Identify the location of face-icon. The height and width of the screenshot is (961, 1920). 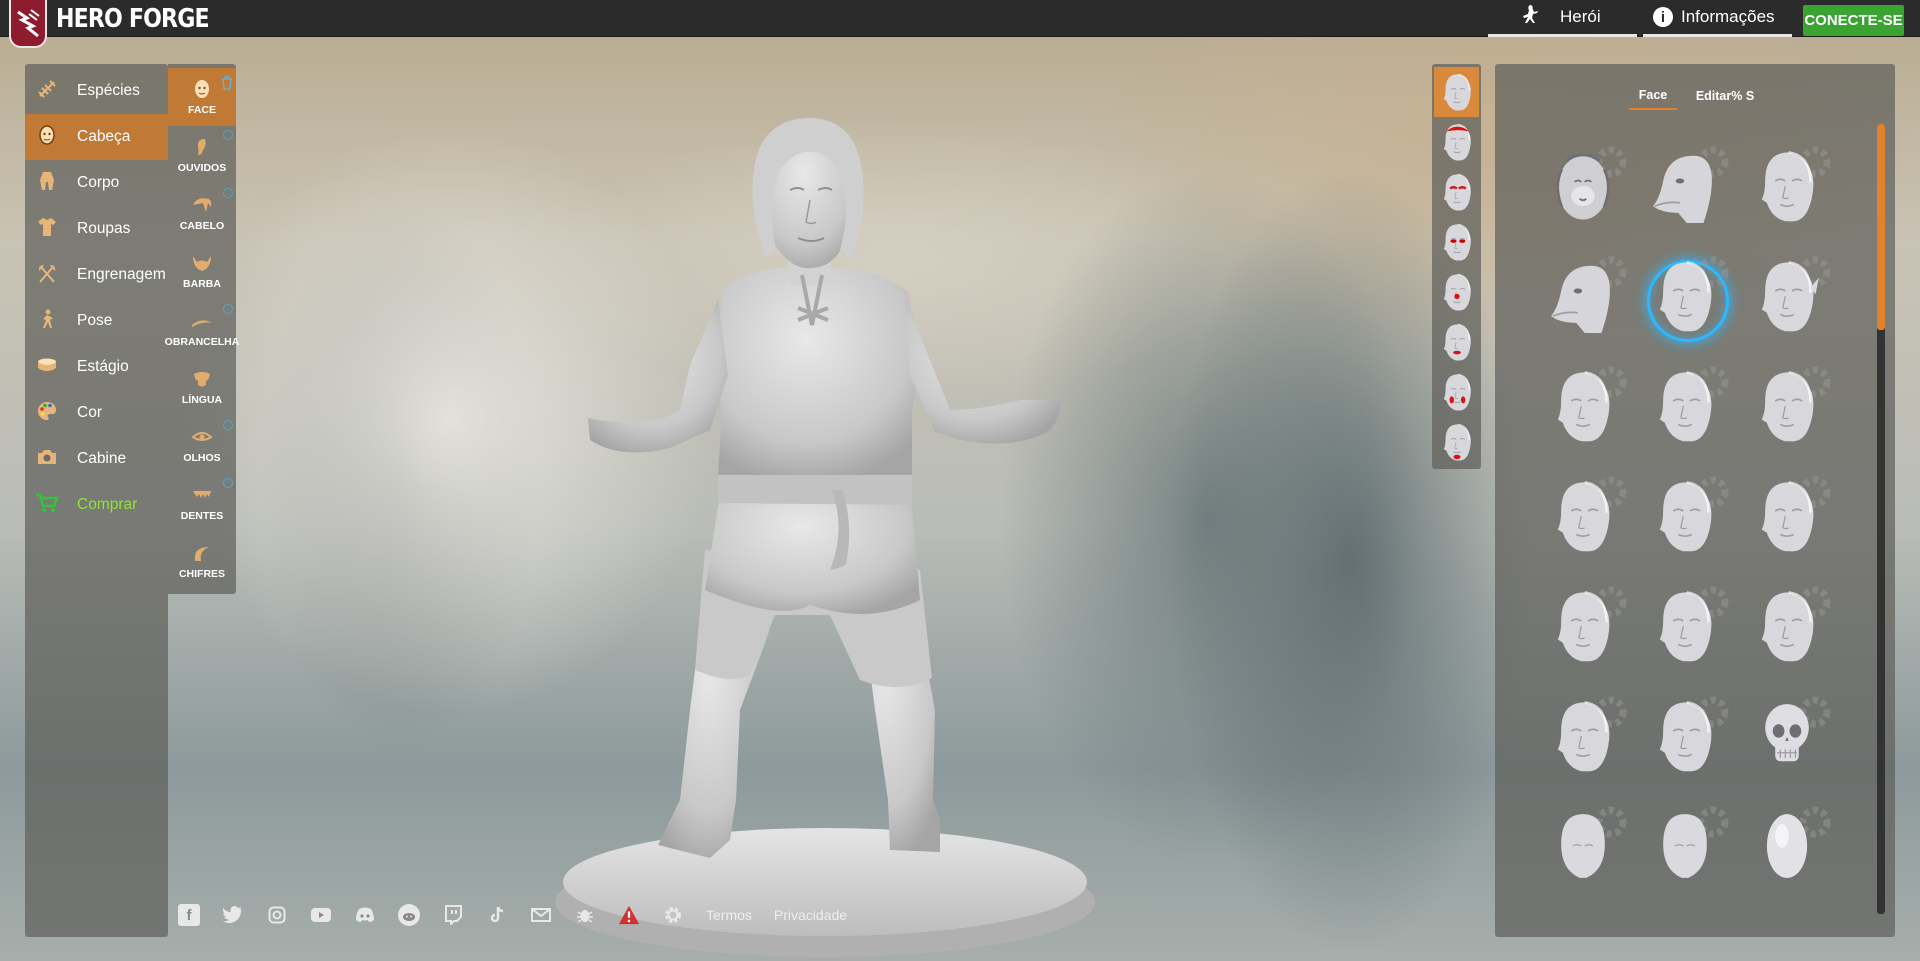
(202, 89).